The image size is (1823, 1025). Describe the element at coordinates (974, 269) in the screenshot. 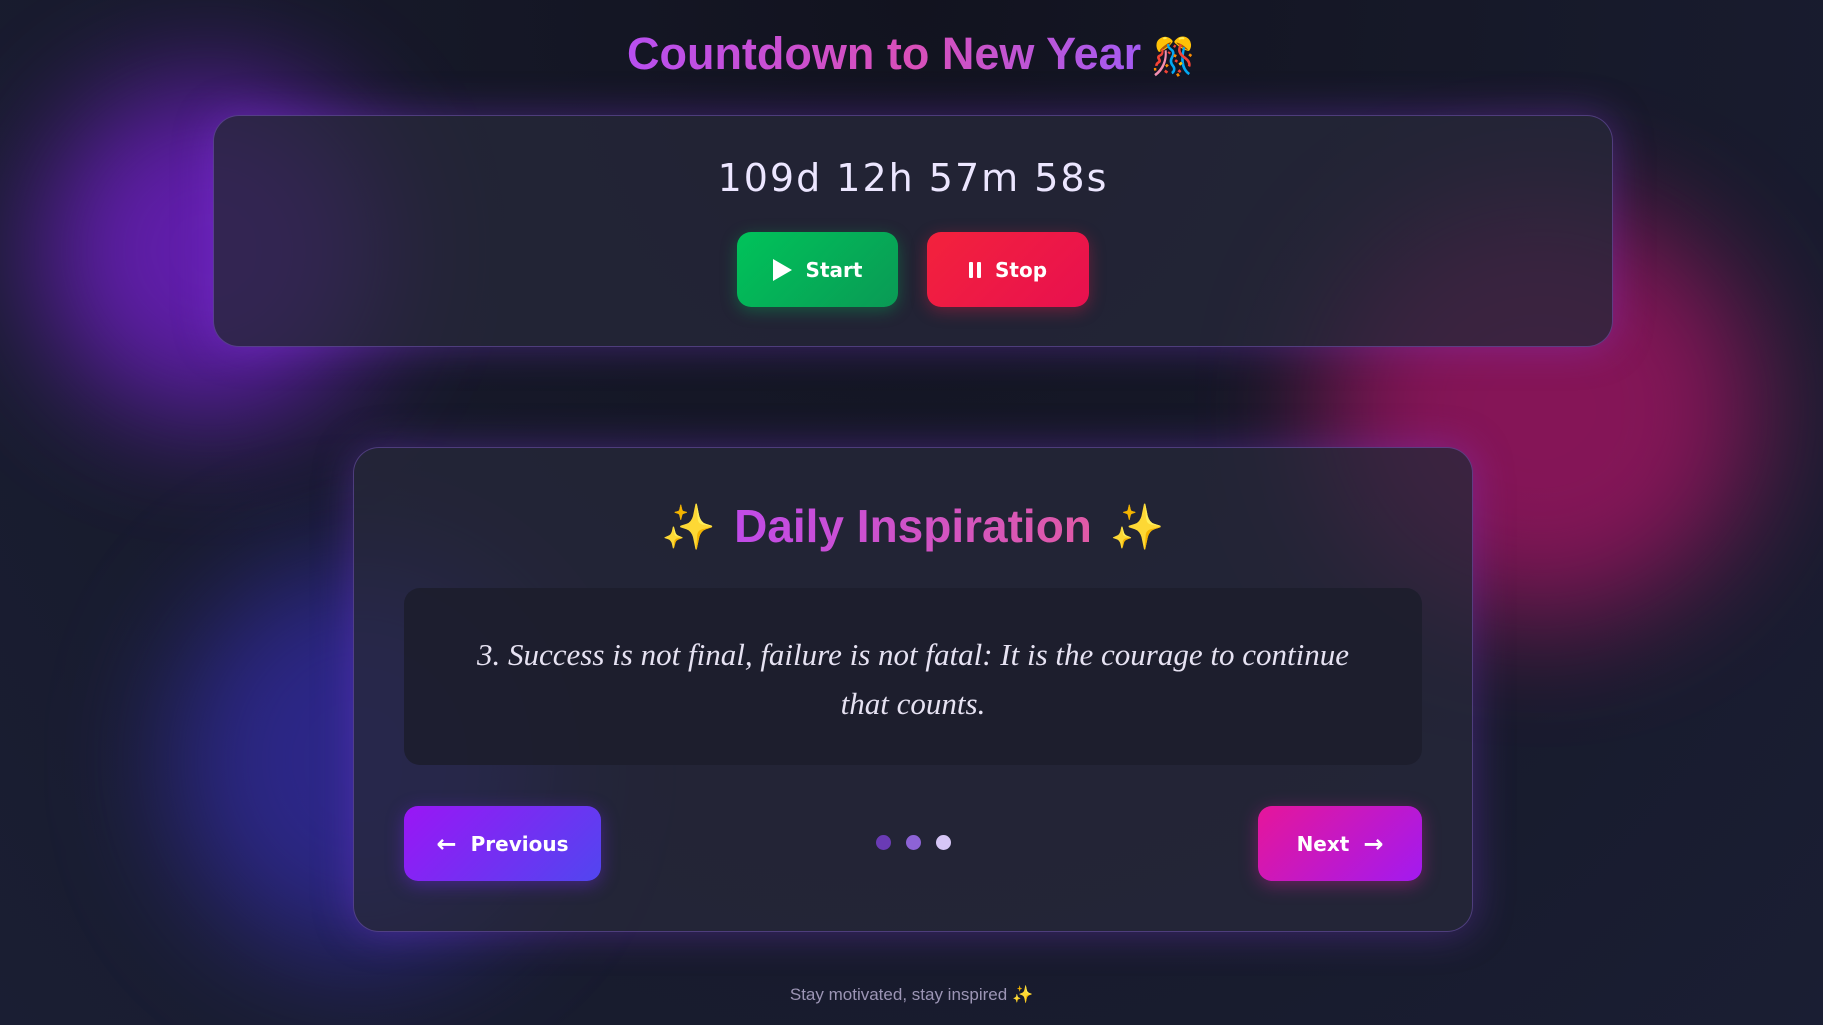

I see `pause-icon` at that location.